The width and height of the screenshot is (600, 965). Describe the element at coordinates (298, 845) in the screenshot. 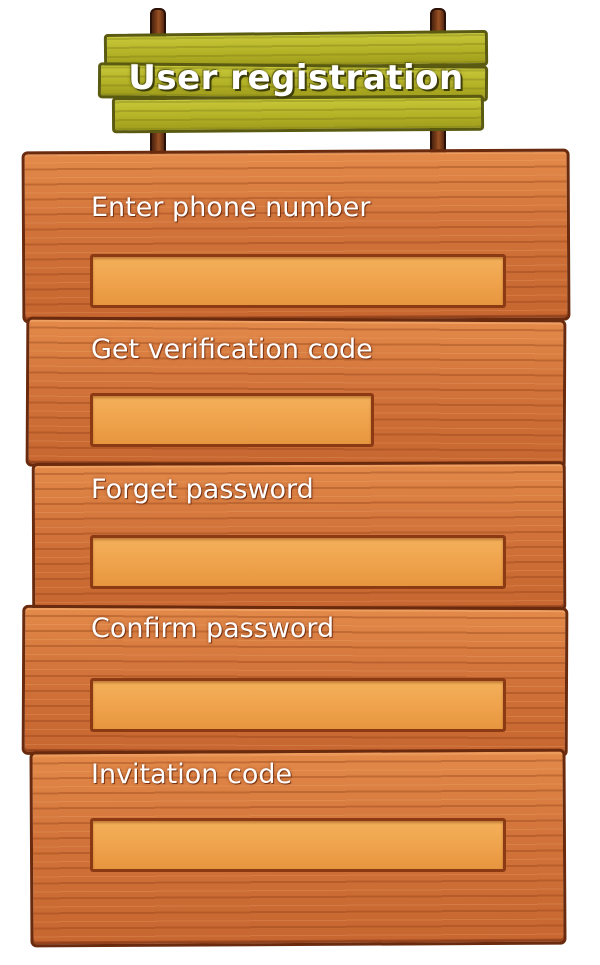

I see `invitation-code-input` at that location.